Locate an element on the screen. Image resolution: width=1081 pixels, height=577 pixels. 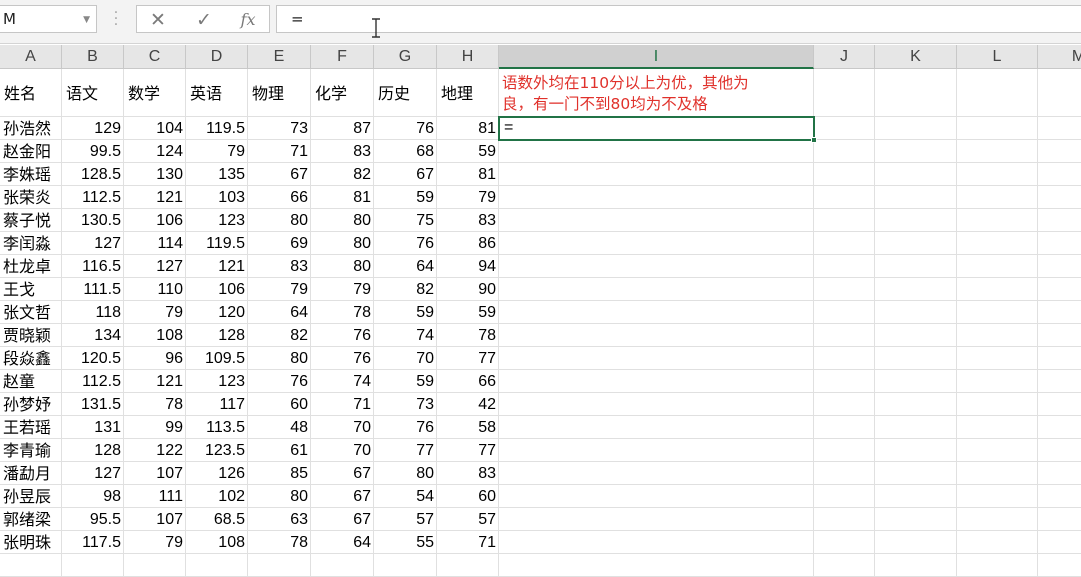
name-cell: 贾晓颖 is located at coordinates (31, 335).